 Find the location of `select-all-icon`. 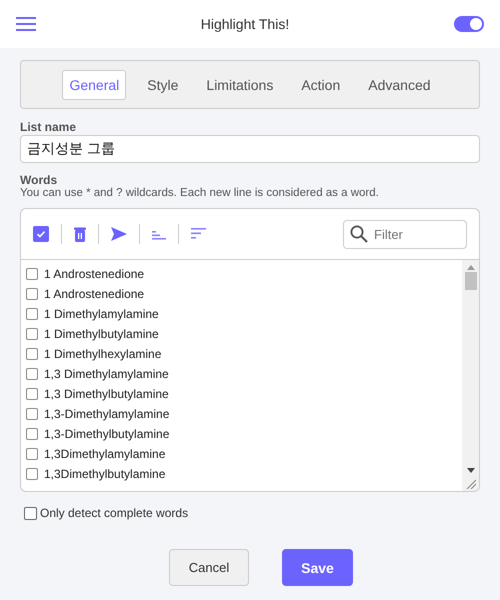

select-all-icon is located at coordinates (41, 234).